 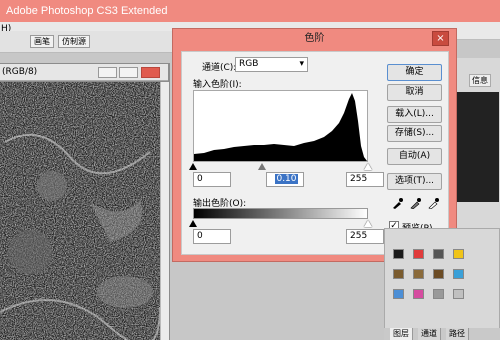 I want to click on close-icon: ×, so click(x=440, y=38).